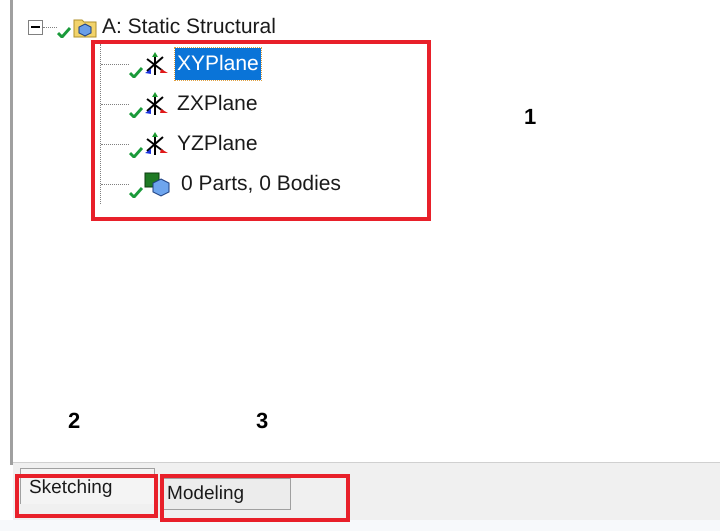  I want to click on collapse-toggle, so click(35, 27).